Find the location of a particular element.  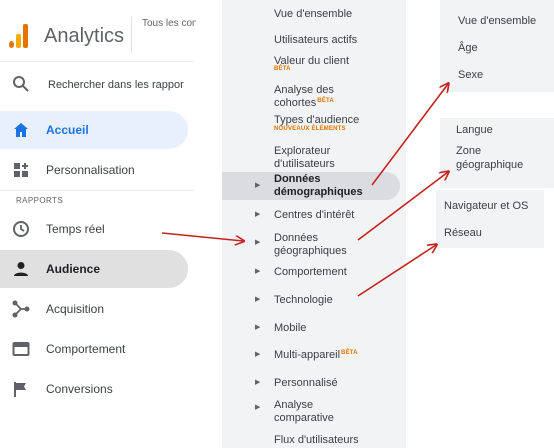

header-separator is located at coordinates (97, 61).